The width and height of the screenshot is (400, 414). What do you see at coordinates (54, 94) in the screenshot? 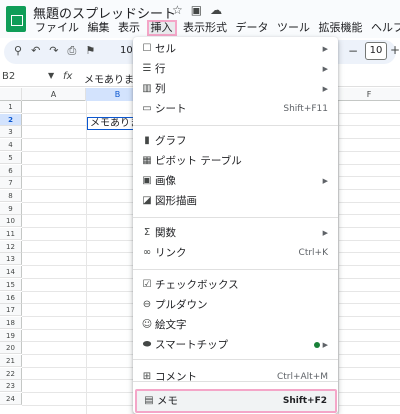
I see `column-header-a: A` at bounding box center [54, 94].